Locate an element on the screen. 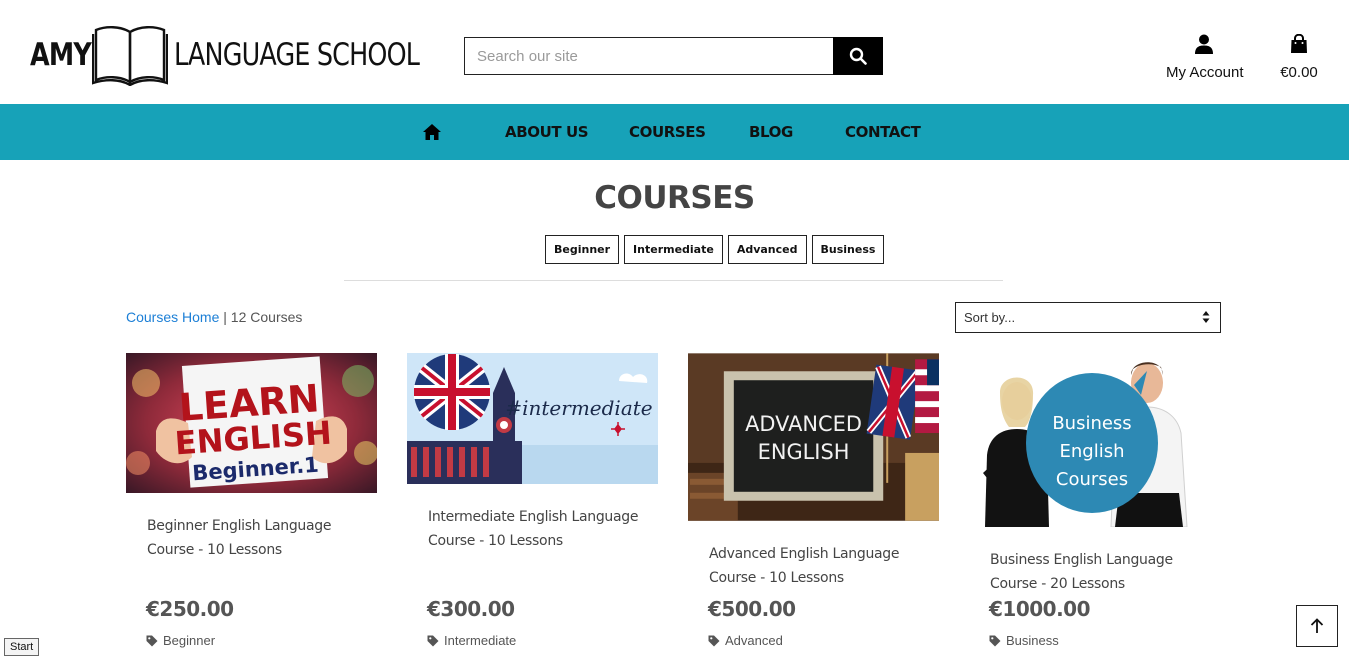  course-category: Advanced is located at coordinates (745, 640).